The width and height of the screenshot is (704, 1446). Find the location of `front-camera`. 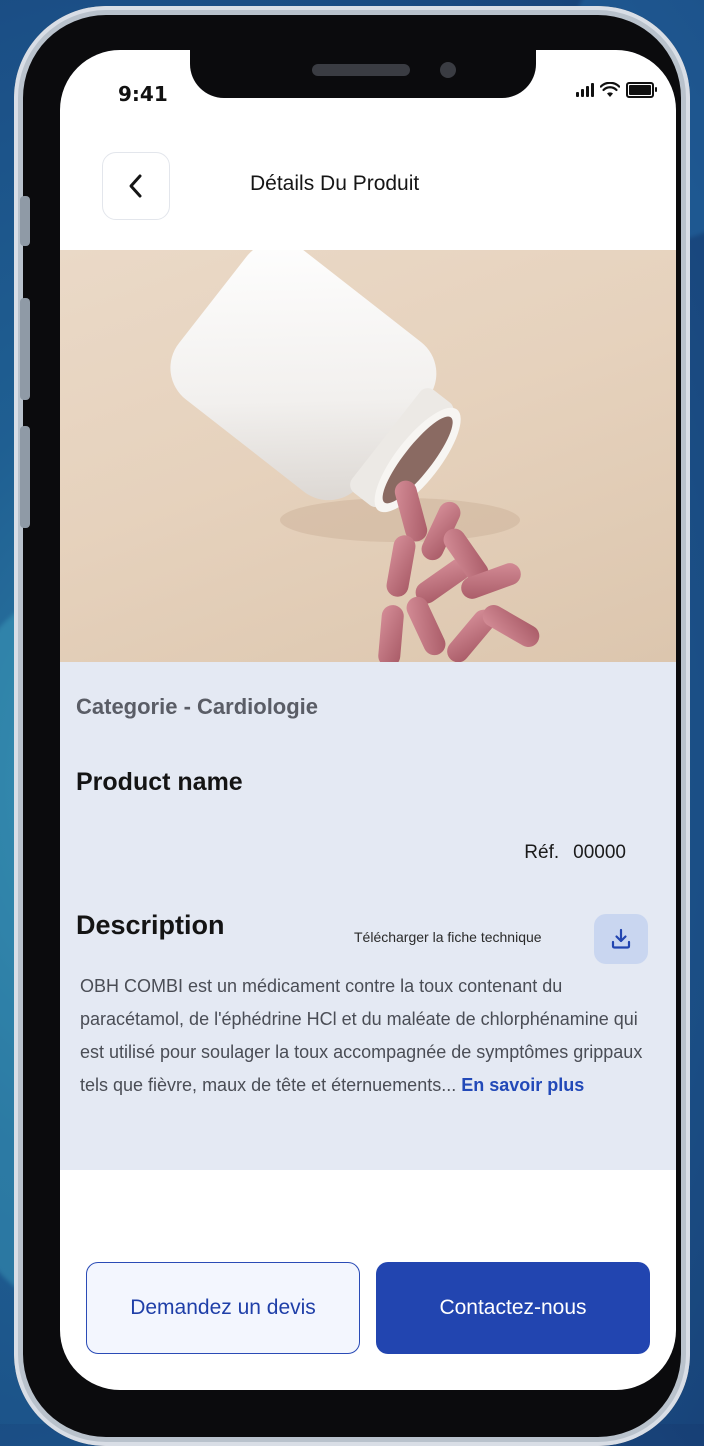

front-camera is located at coordinates (448, 70).